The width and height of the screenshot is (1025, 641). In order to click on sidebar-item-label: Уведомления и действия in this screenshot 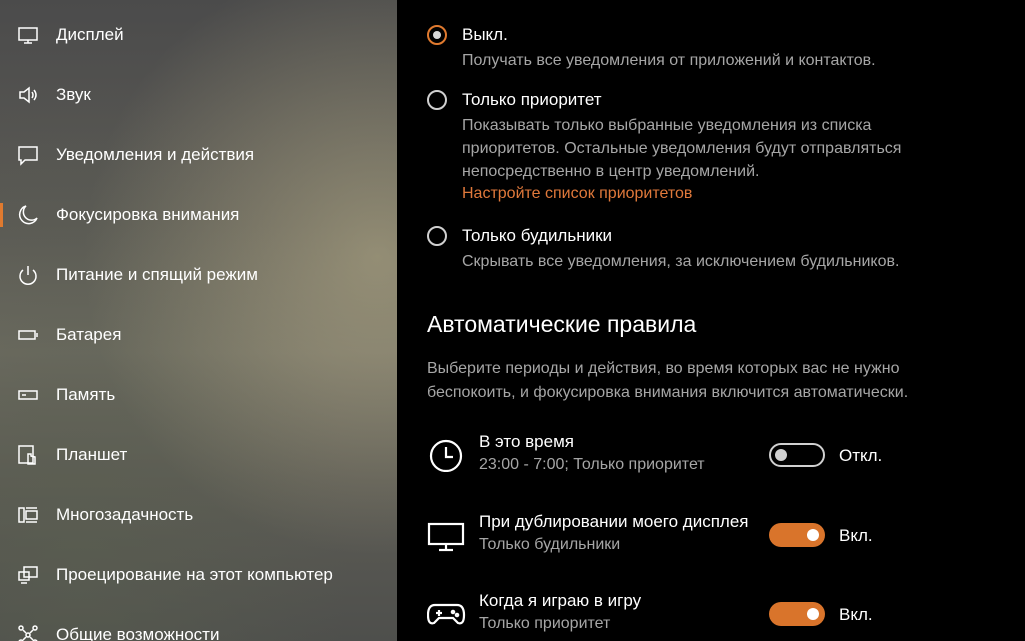, I will do `click(155, 154)`.